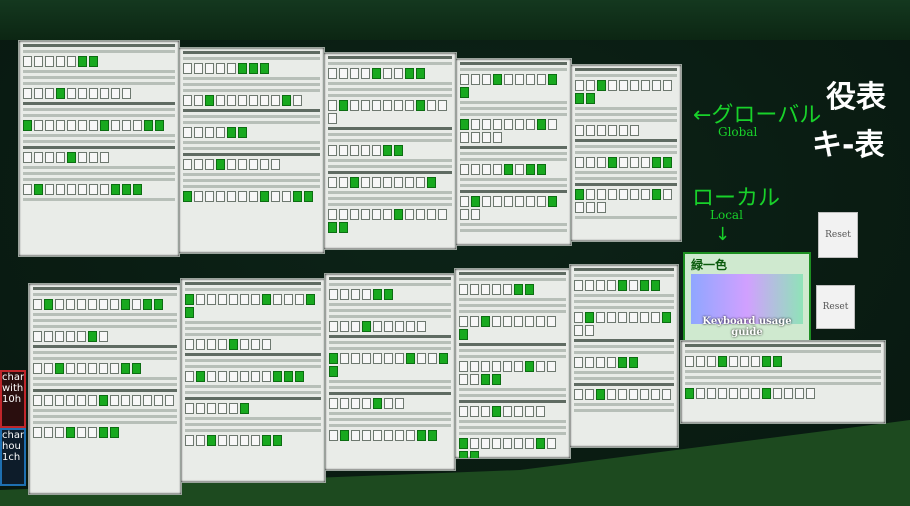 The width and height of the screenshot is (910, 506). What do you see at coordinates (747, 297) in the screenshot?
I see `keyboard-usage-guide: 緑一色 Keyboard usage guide` at bounding box center [747, 297].